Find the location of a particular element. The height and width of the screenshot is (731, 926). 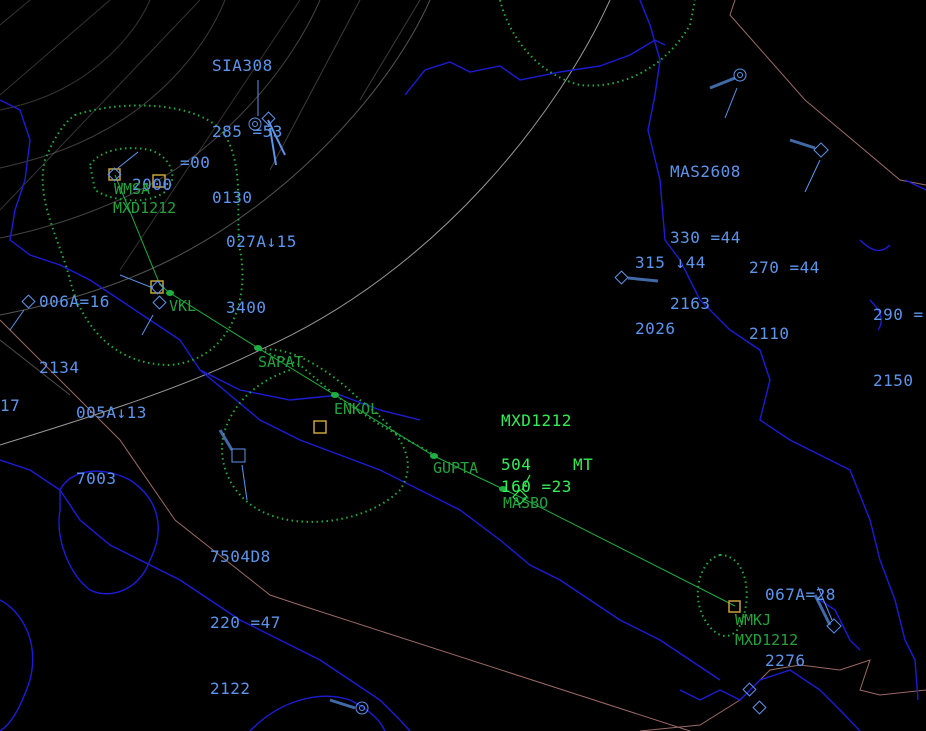

track-code: 2150 is located at coordinates (893, 380).